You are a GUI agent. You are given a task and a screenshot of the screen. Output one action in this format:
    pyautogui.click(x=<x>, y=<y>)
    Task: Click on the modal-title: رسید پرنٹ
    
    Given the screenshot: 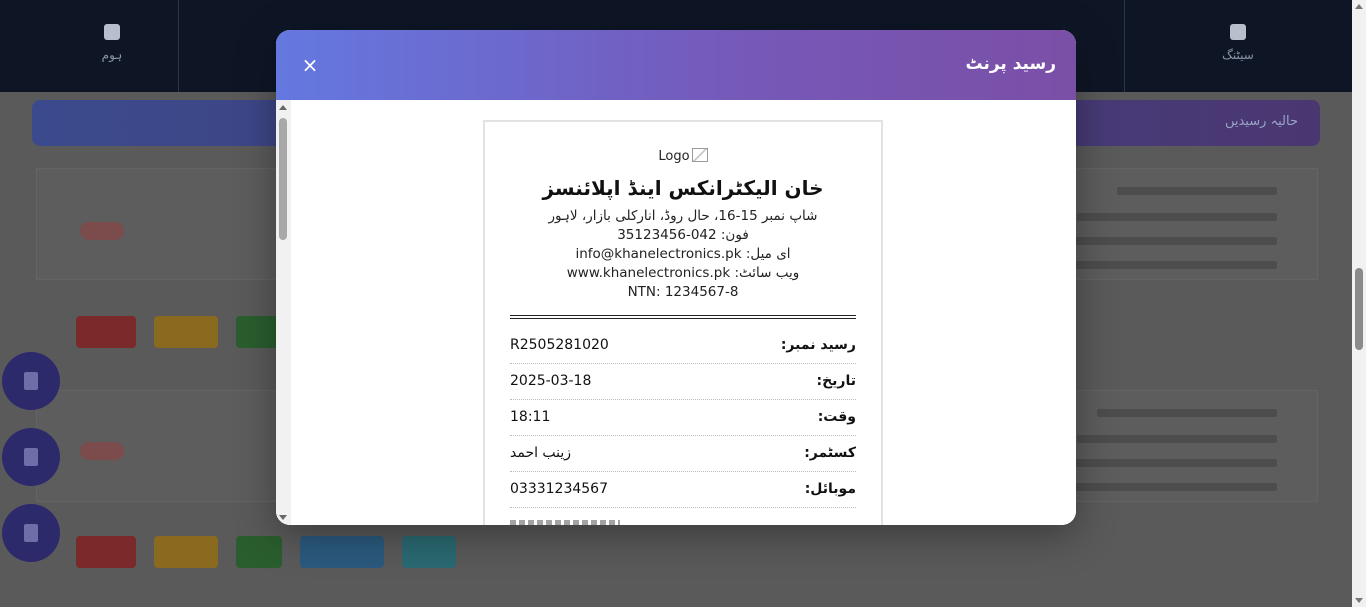 What is the action you would take?
    pyautogui.click(x=1010, y=64)
    